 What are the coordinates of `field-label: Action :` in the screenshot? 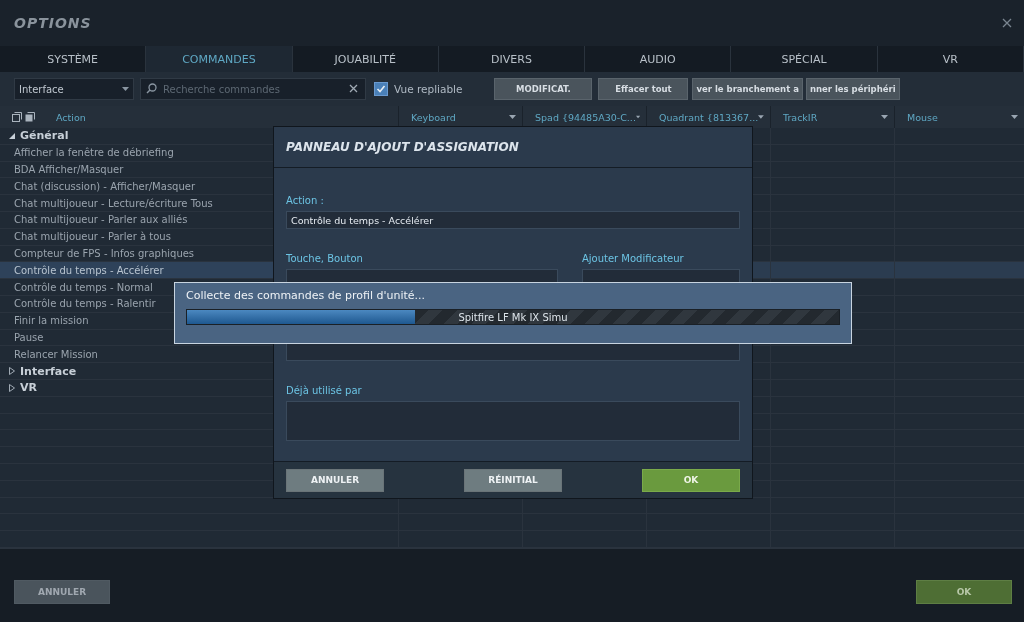 It's located at (305, 200).